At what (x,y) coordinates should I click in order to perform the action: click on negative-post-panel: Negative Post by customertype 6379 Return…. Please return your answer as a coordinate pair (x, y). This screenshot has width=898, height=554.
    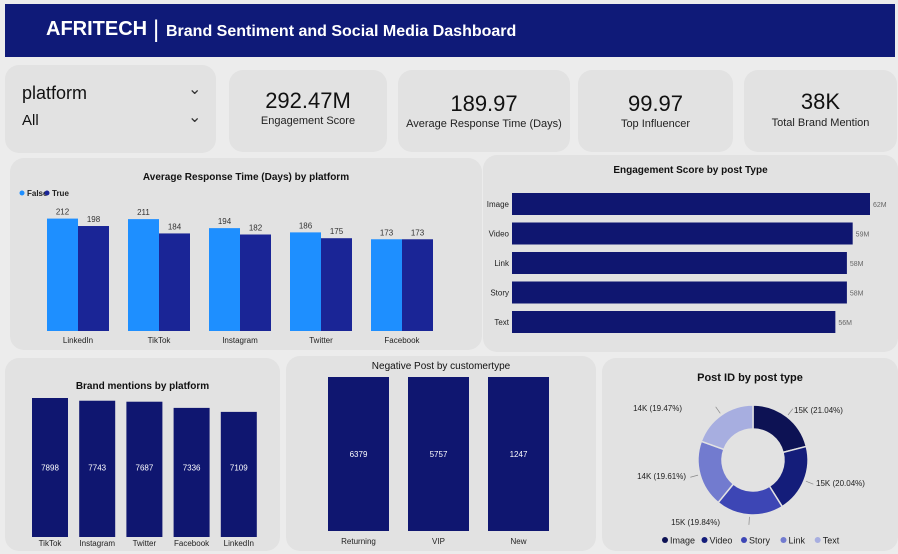
    Looking at the image, I should click on (441, 453).